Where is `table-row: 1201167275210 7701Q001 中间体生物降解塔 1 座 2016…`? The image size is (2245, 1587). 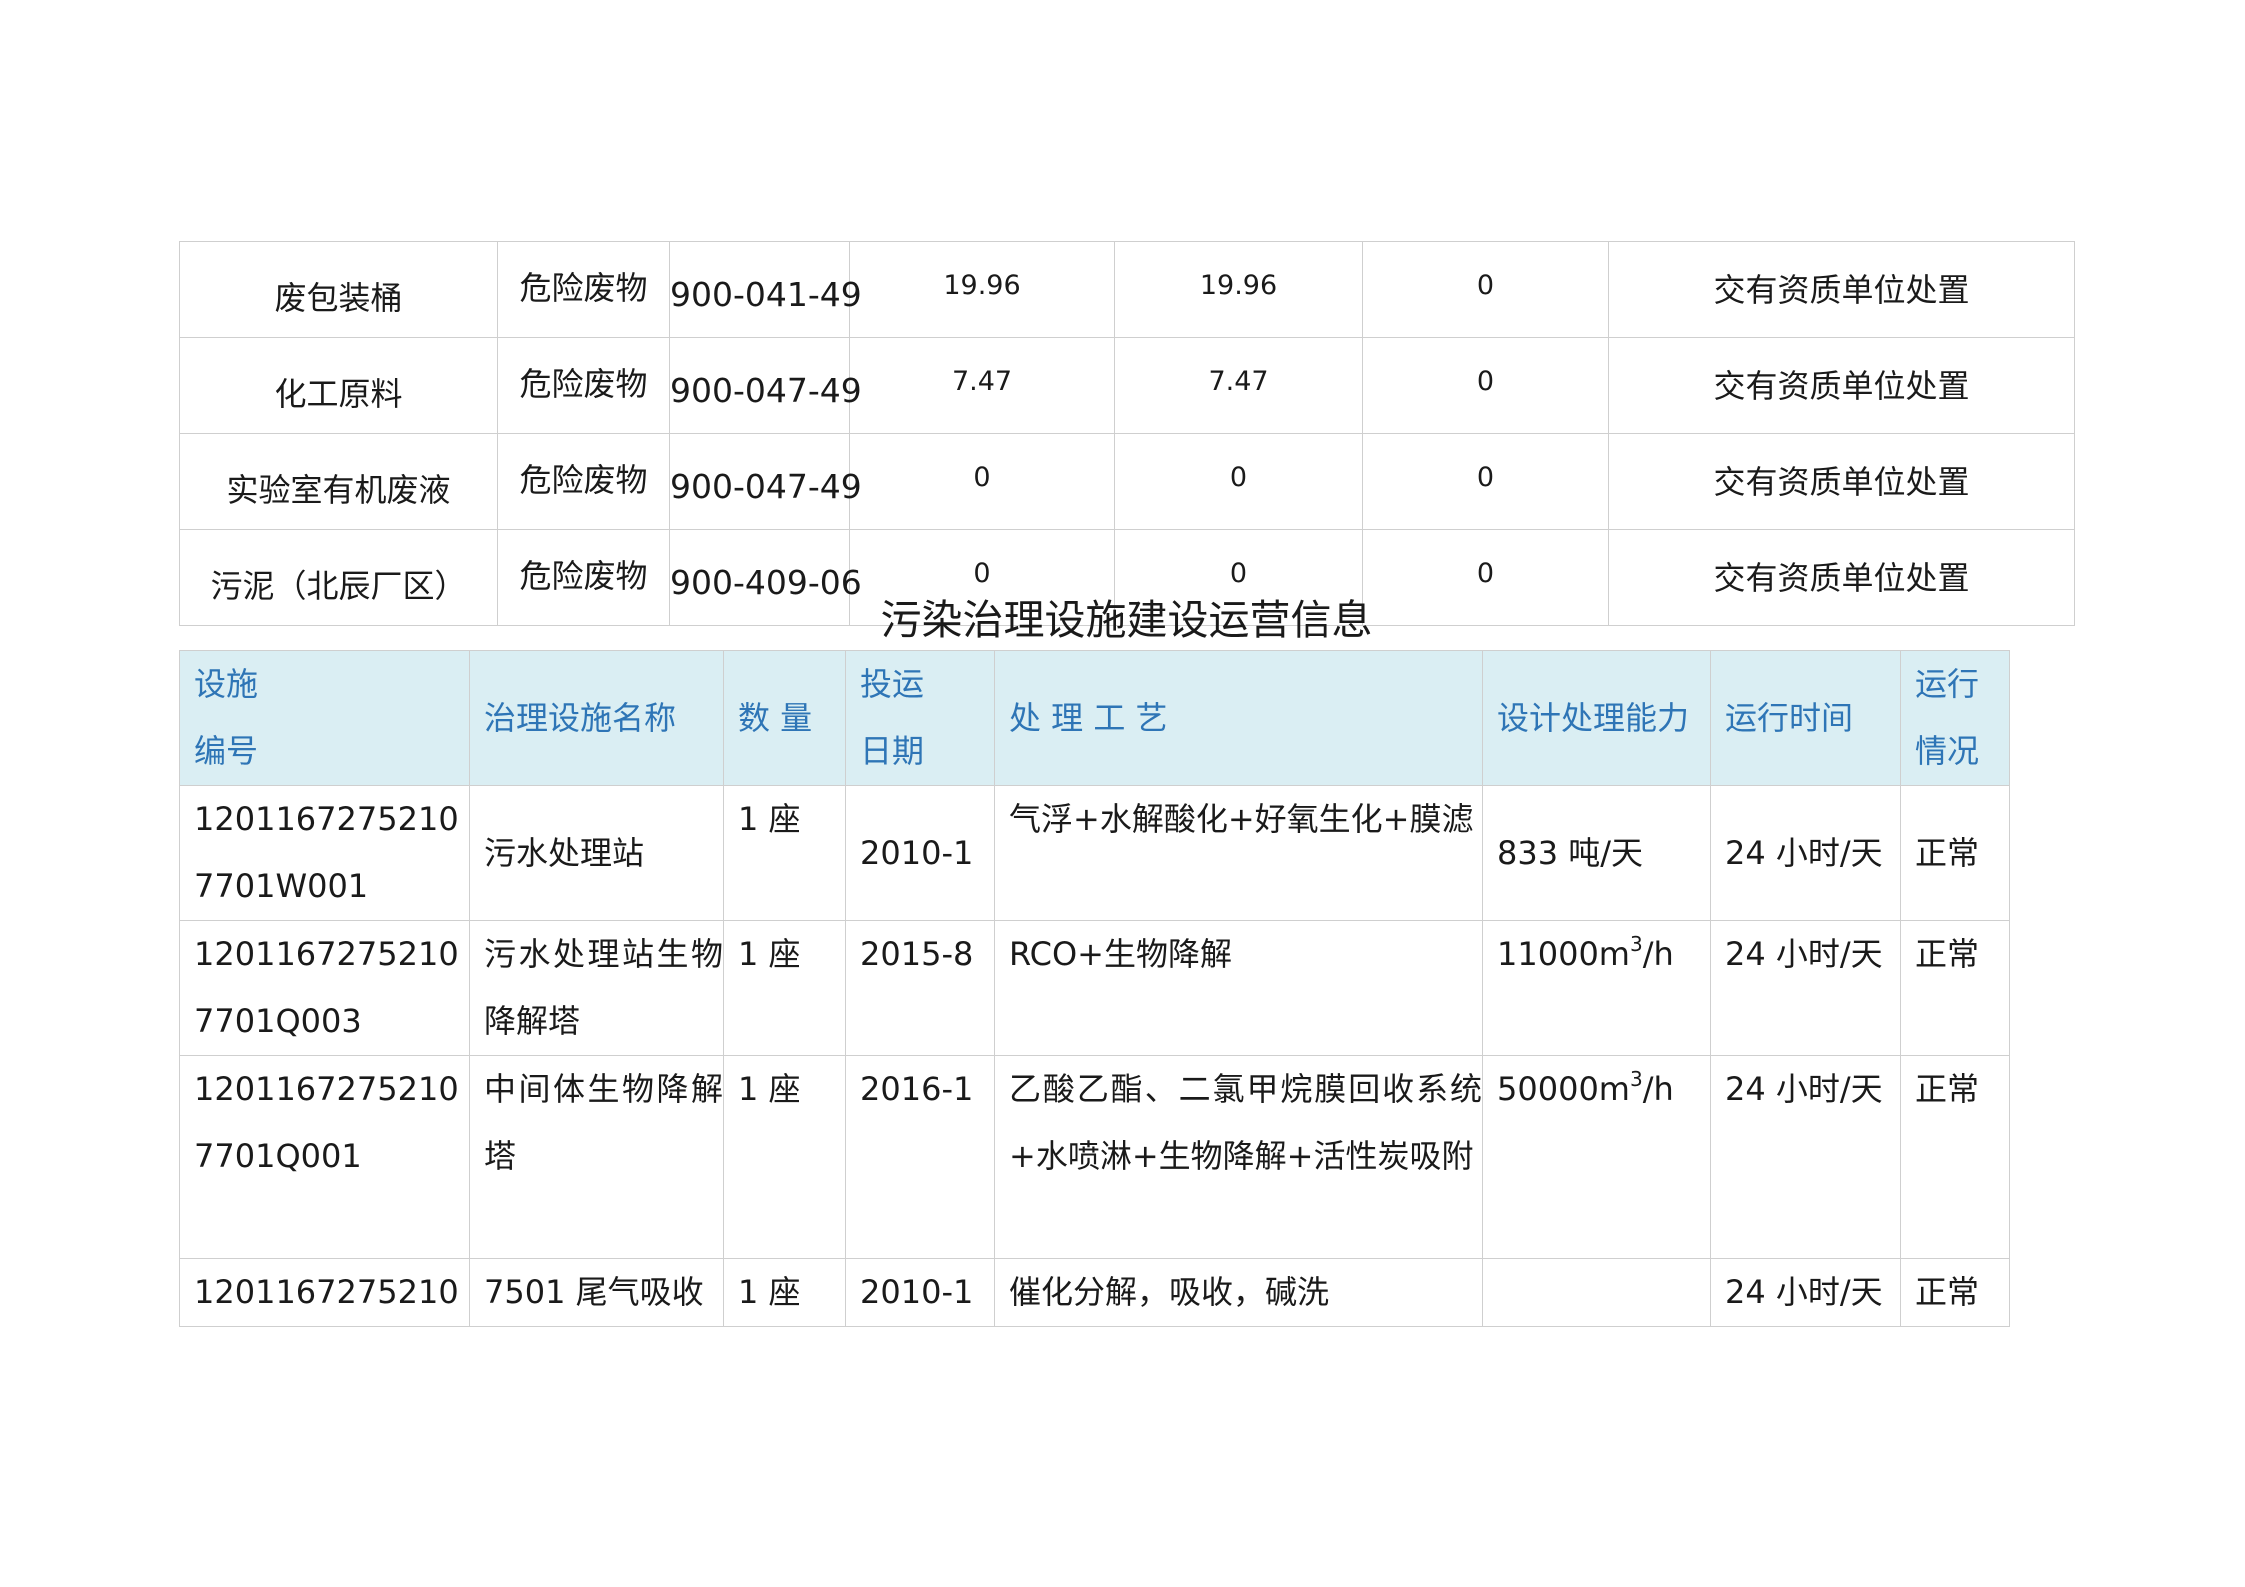
table-row: 1201167275210 7701Q001 中间体生物降解塔 1 座 2016… is located at coordinates (1094, 1157).